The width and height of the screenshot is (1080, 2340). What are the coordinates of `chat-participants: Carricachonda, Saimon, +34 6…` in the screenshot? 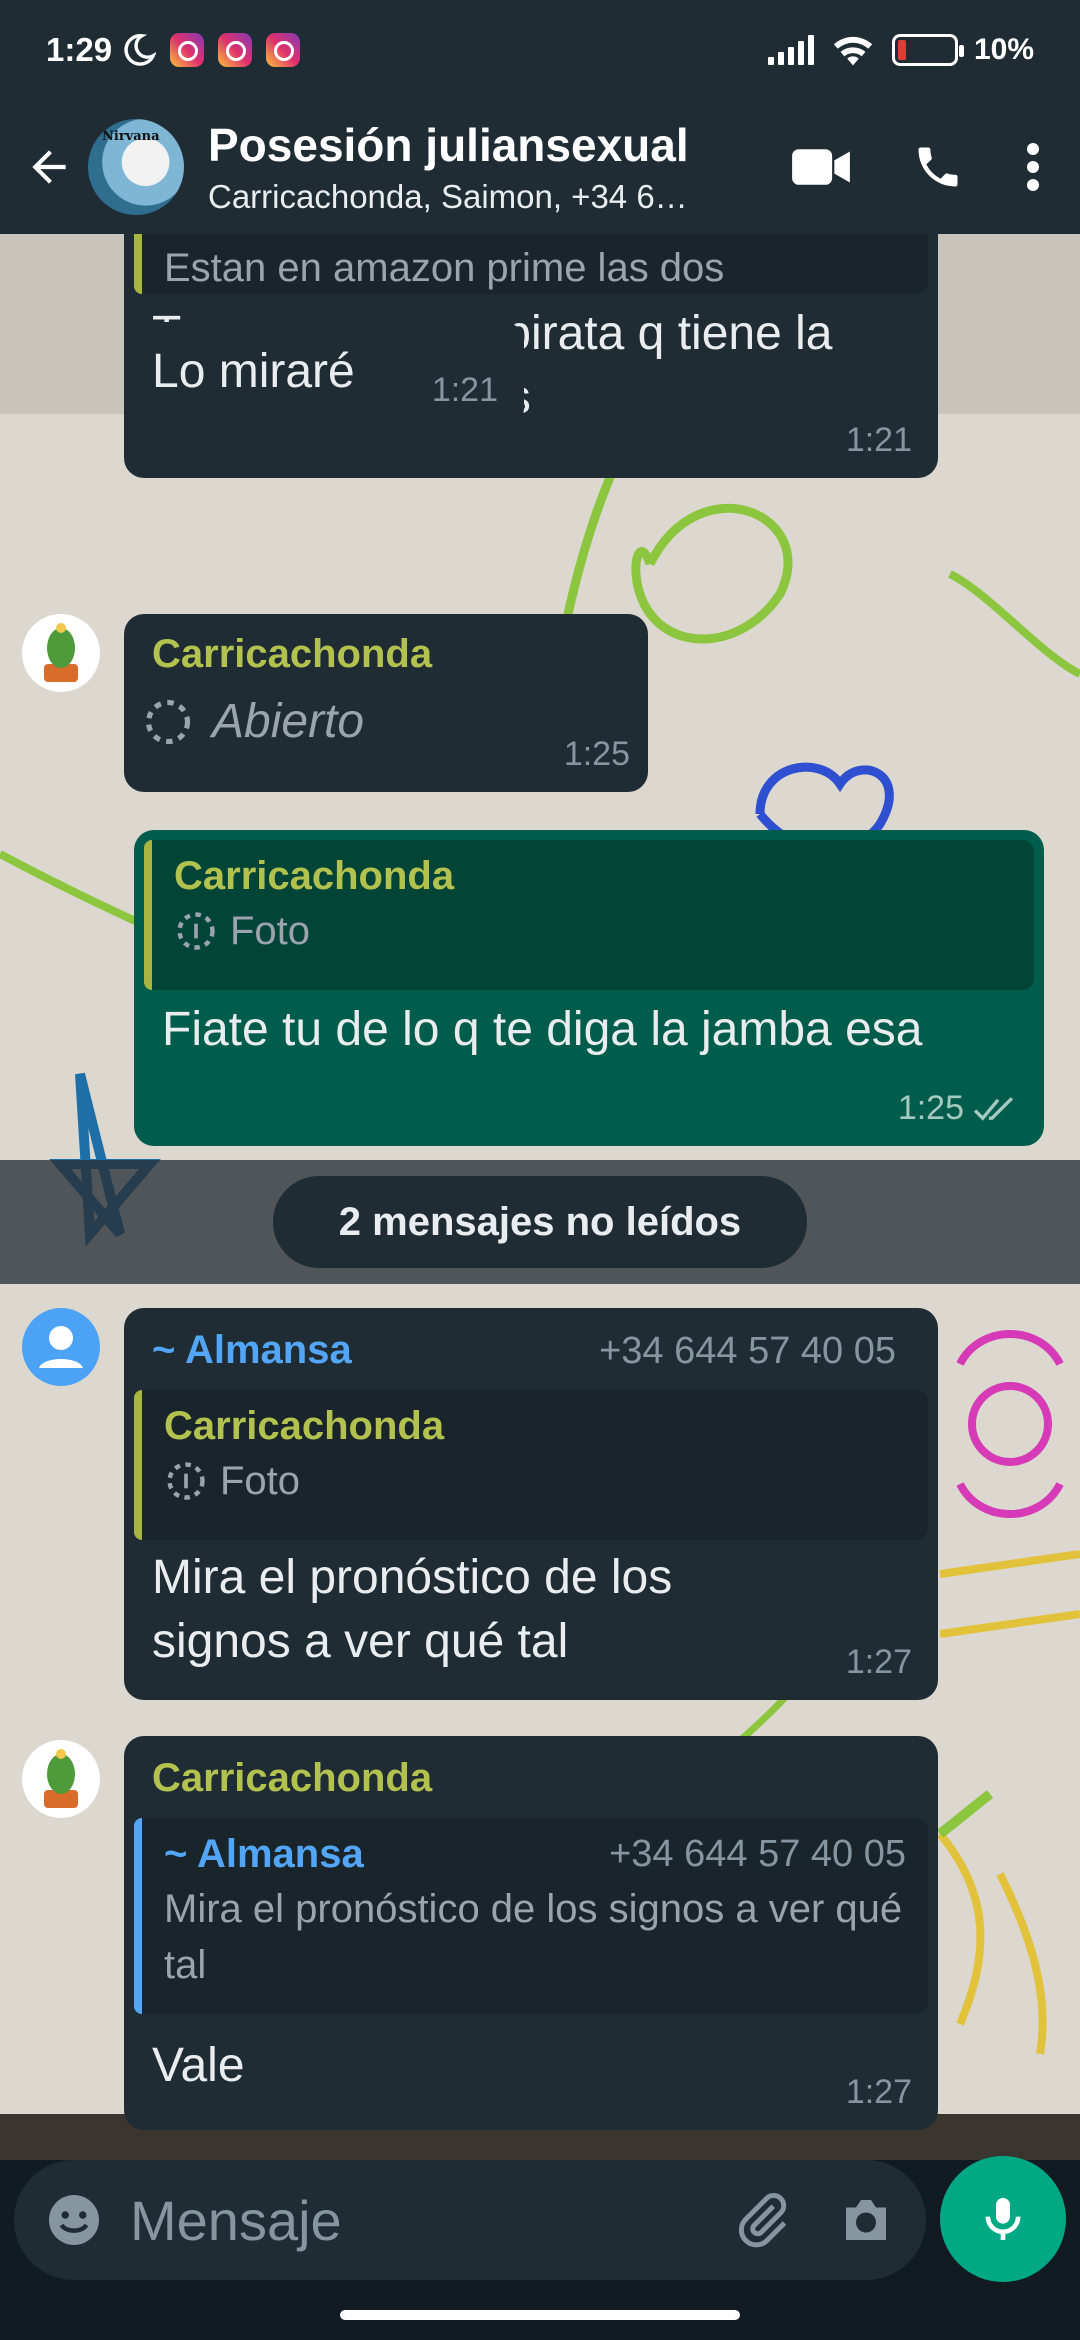 It's located at (448, 196).